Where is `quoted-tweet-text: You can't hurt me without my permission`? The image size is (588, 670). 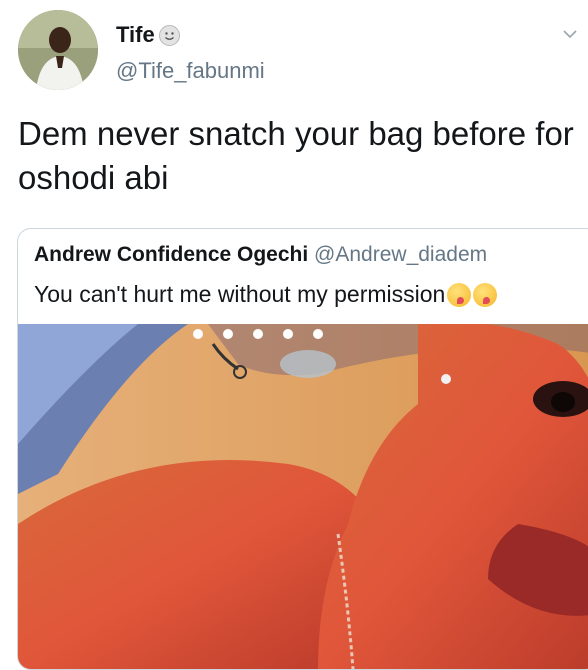 quoted-tweet-text: You can't hurt me without my permission is located at coordinates (240, 294).